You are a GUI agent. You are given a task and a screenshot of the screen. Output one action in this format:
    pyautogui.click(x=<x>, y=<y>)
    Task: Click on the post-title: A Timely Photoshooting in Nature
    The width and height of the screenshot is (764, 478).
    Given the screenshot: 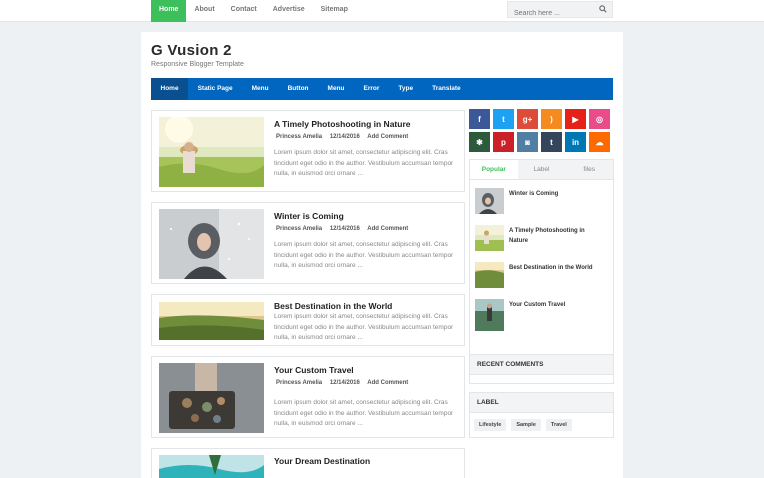 What is the action you would take?
    pyautogui.click(x=342, y=124)
    